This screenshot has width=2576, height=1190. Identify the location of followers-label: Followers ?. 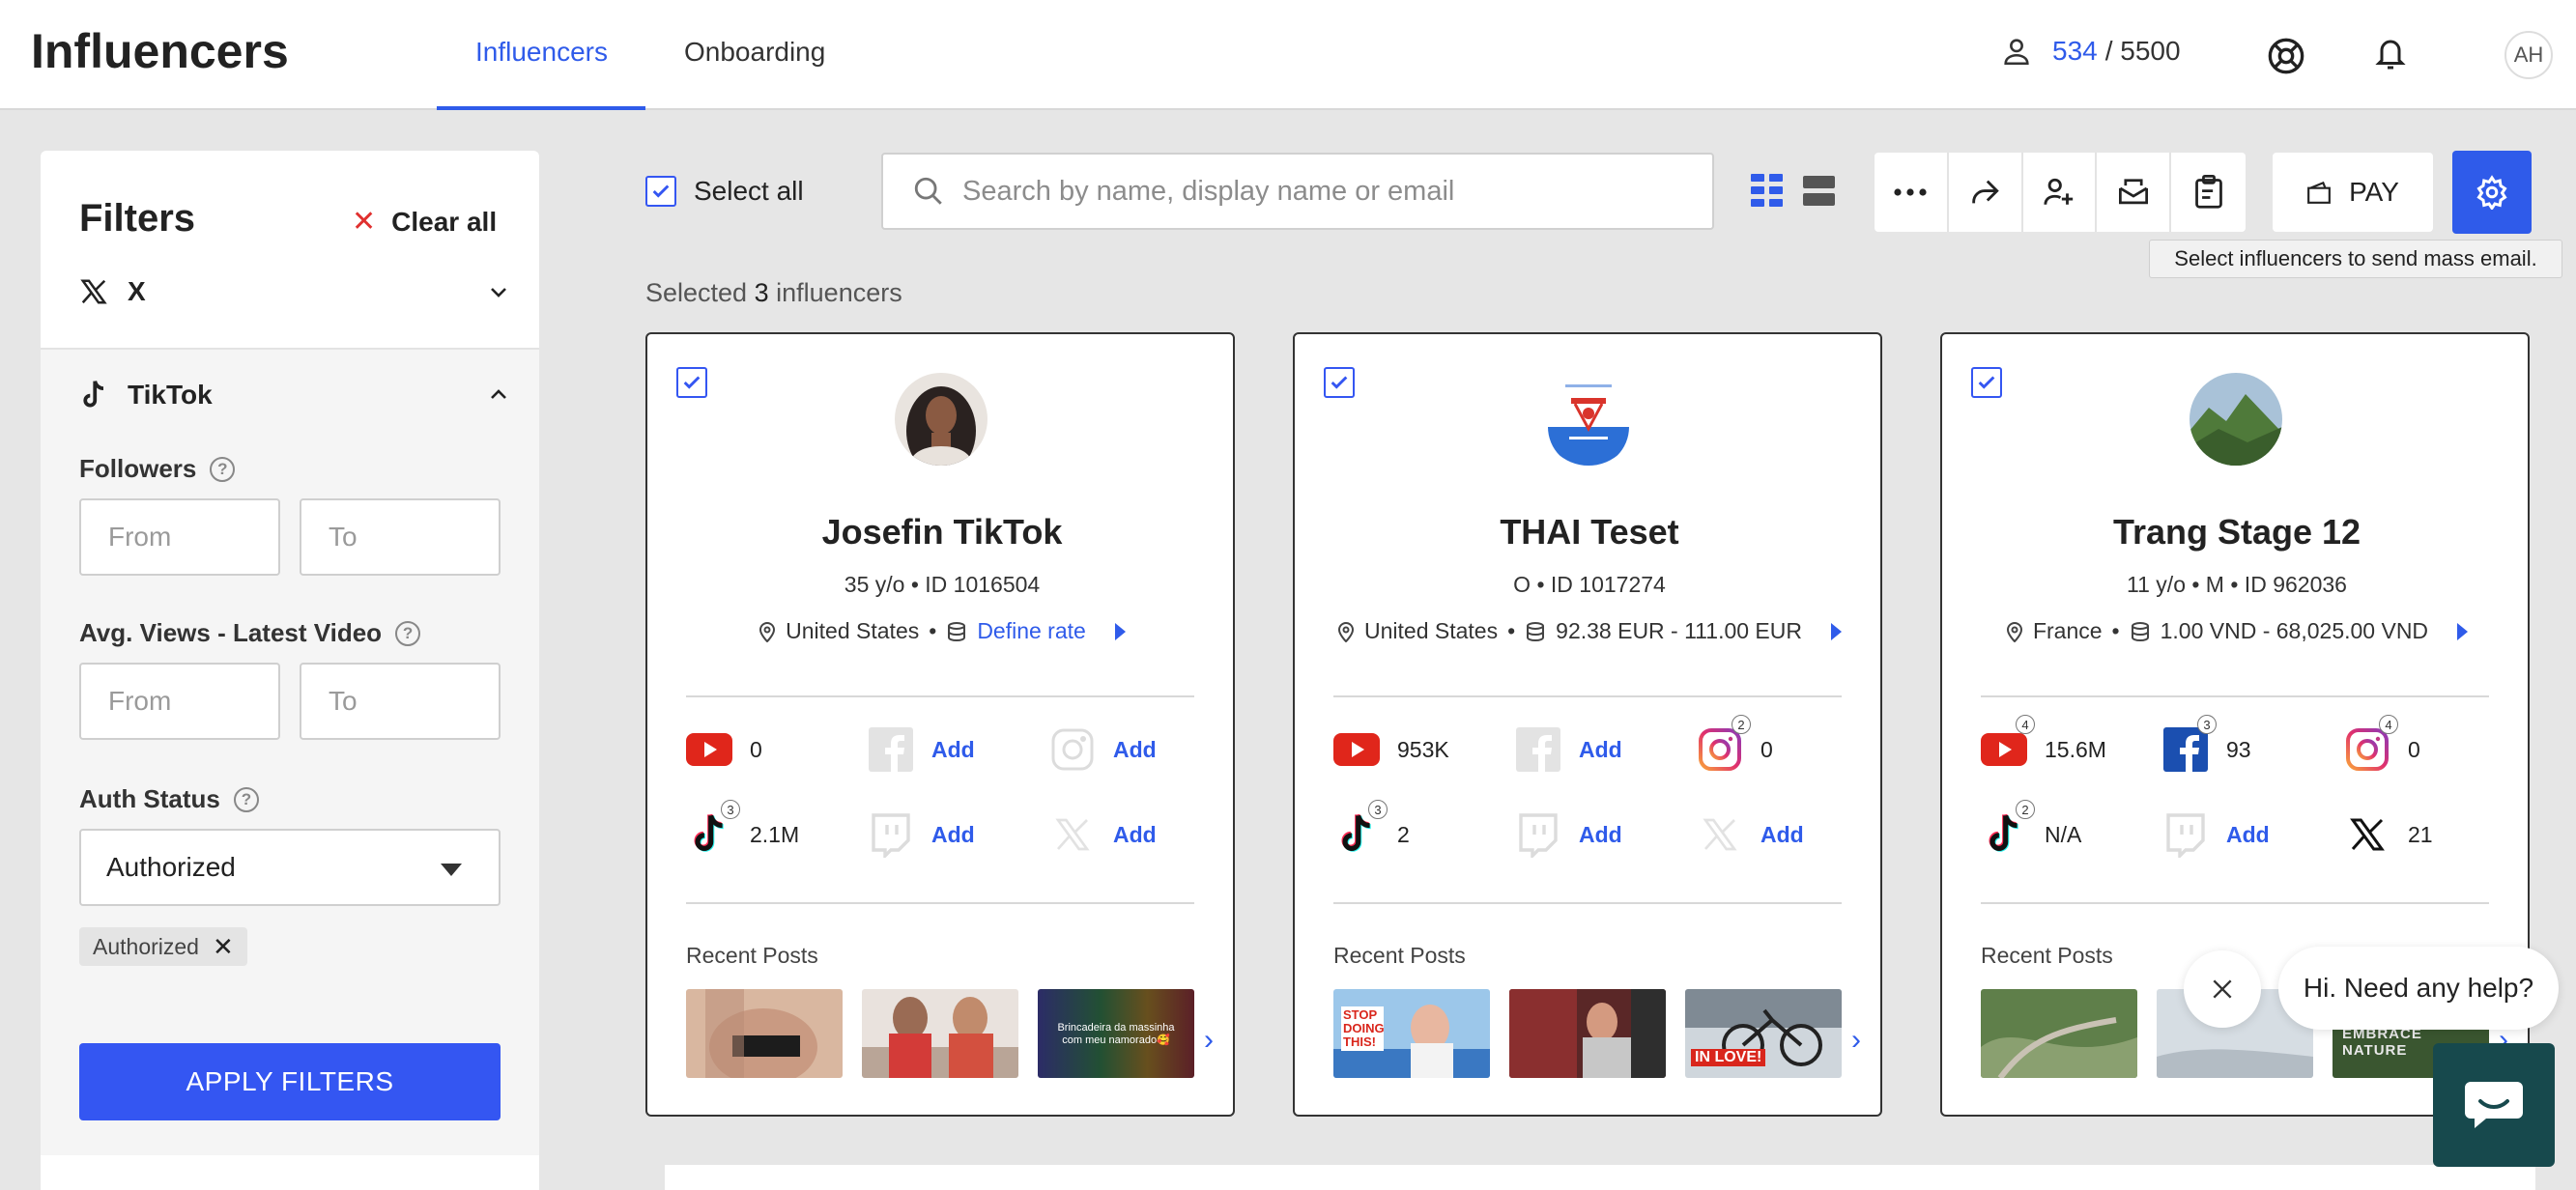
(158, 469).